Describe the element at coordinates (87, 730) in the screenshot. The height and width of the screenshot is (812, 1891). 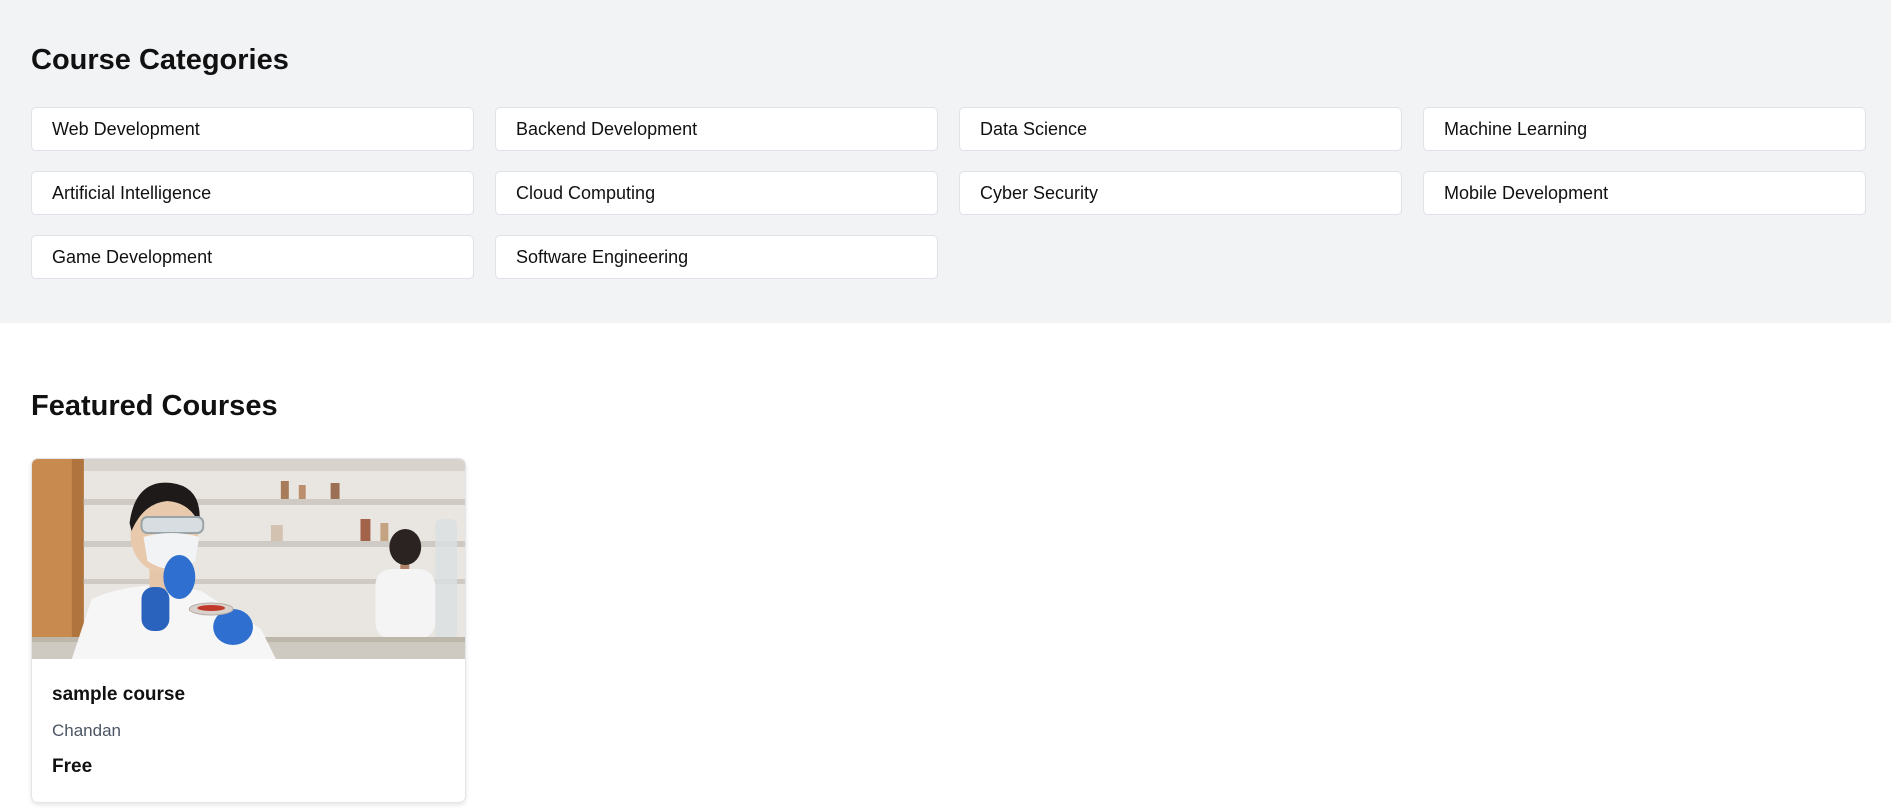
I see `course-author: Chandan` at that location.